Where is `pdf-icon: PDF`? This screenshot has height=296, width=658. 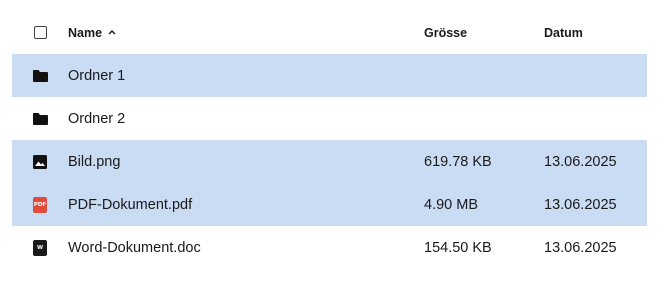
pdf-icon: PDF is located at coordinates (40, 205).